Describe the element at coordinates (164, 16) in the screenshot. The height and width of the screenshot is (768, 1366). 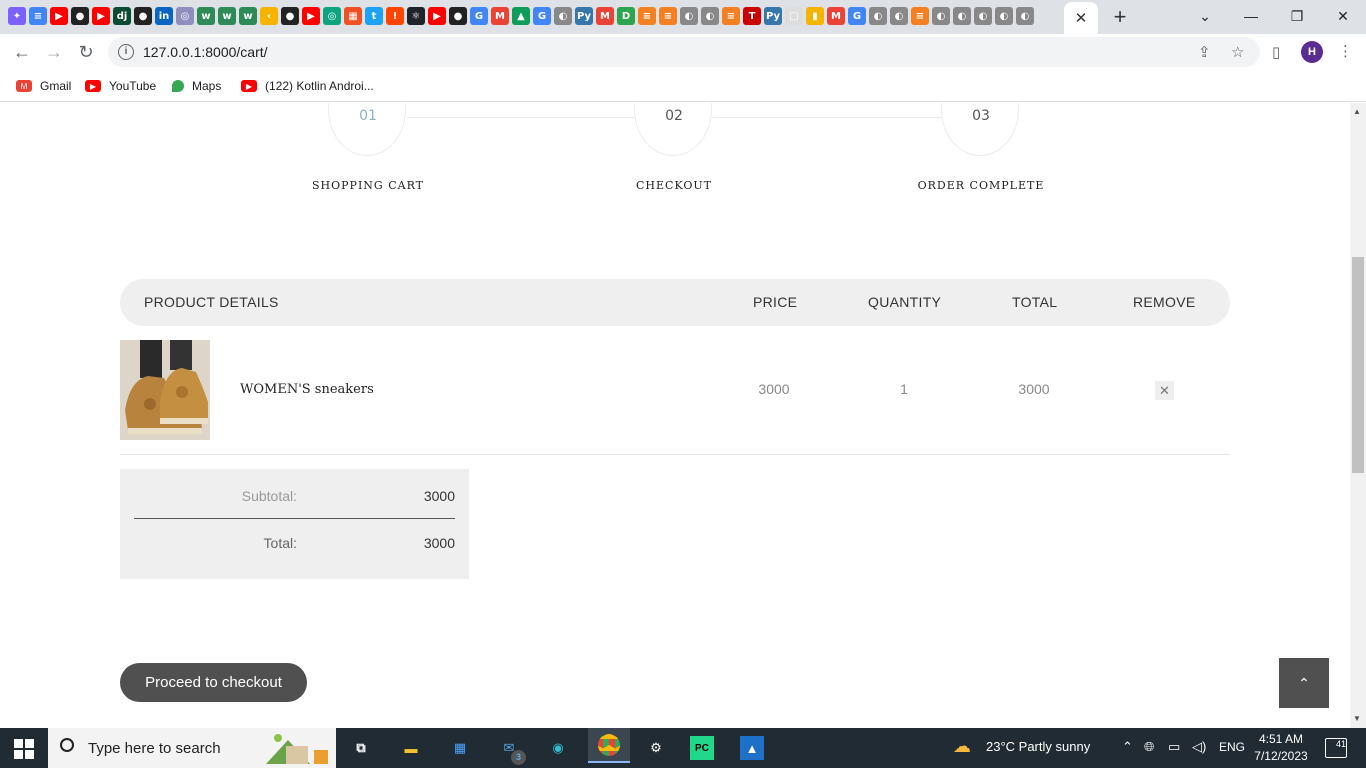
I see `linkedin-icon: in` at that location.